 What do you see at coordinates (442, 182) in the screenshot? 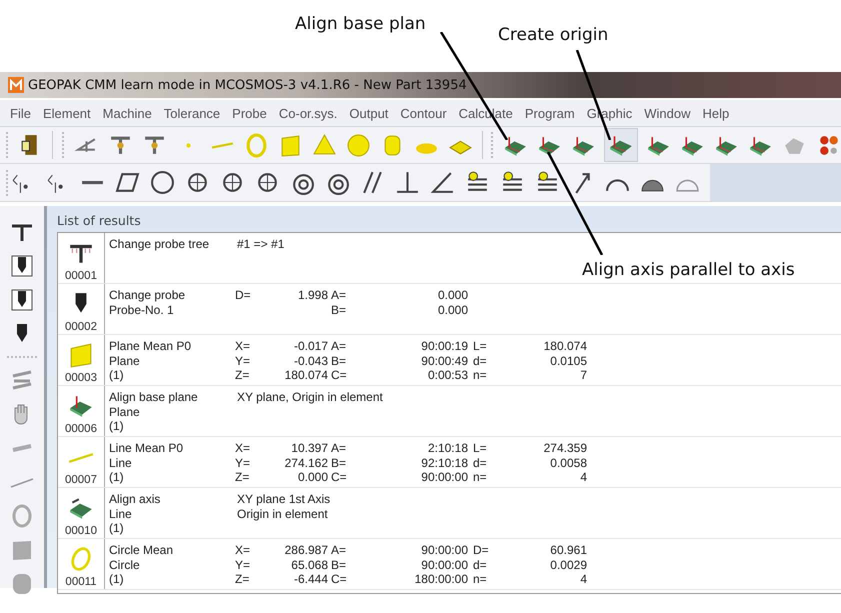
I see `angularity-icon` at bounding box center [442, 182].